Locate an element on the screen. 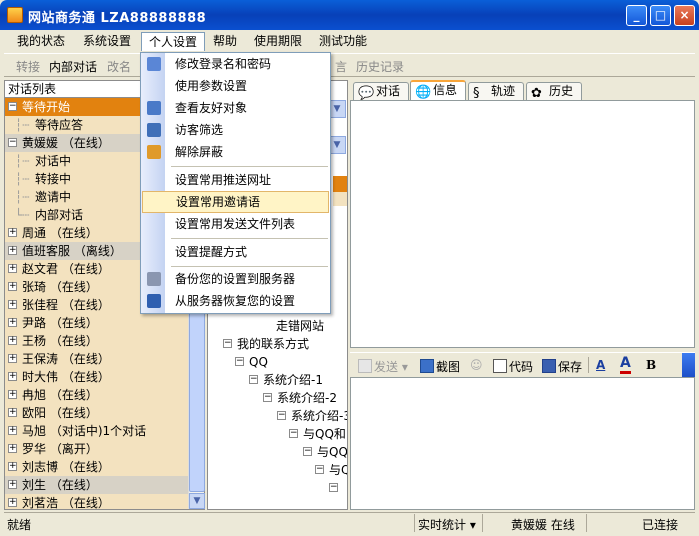  menu-item-view-friends: 查看友好对象 is located at coordinates (235, 108).